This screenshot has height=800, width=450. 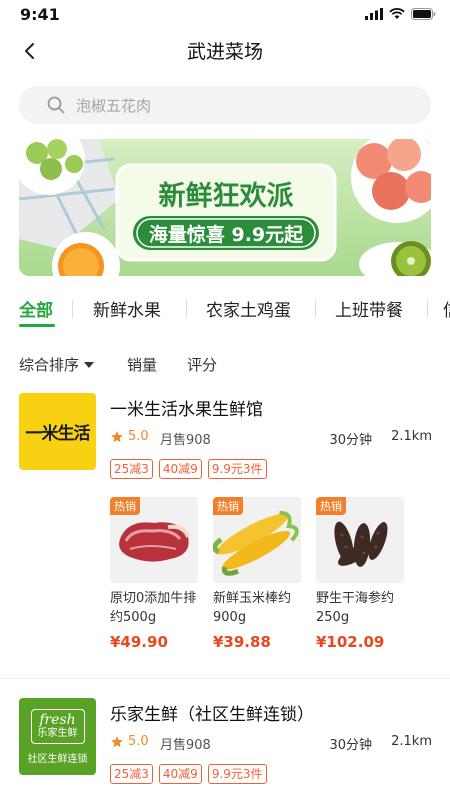 I want to click on store-logo-text: fresh, so click(x=57, y=719).